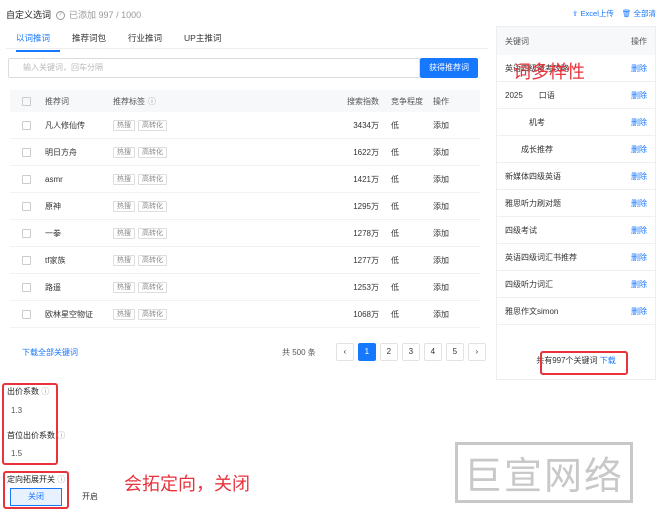 This screenshot has width=662, height=515. What do you see at coordinates (529, 284) in the screenshot?
I see `selected-keyword: 四级听力词汇` at bounding box center [529, 284].